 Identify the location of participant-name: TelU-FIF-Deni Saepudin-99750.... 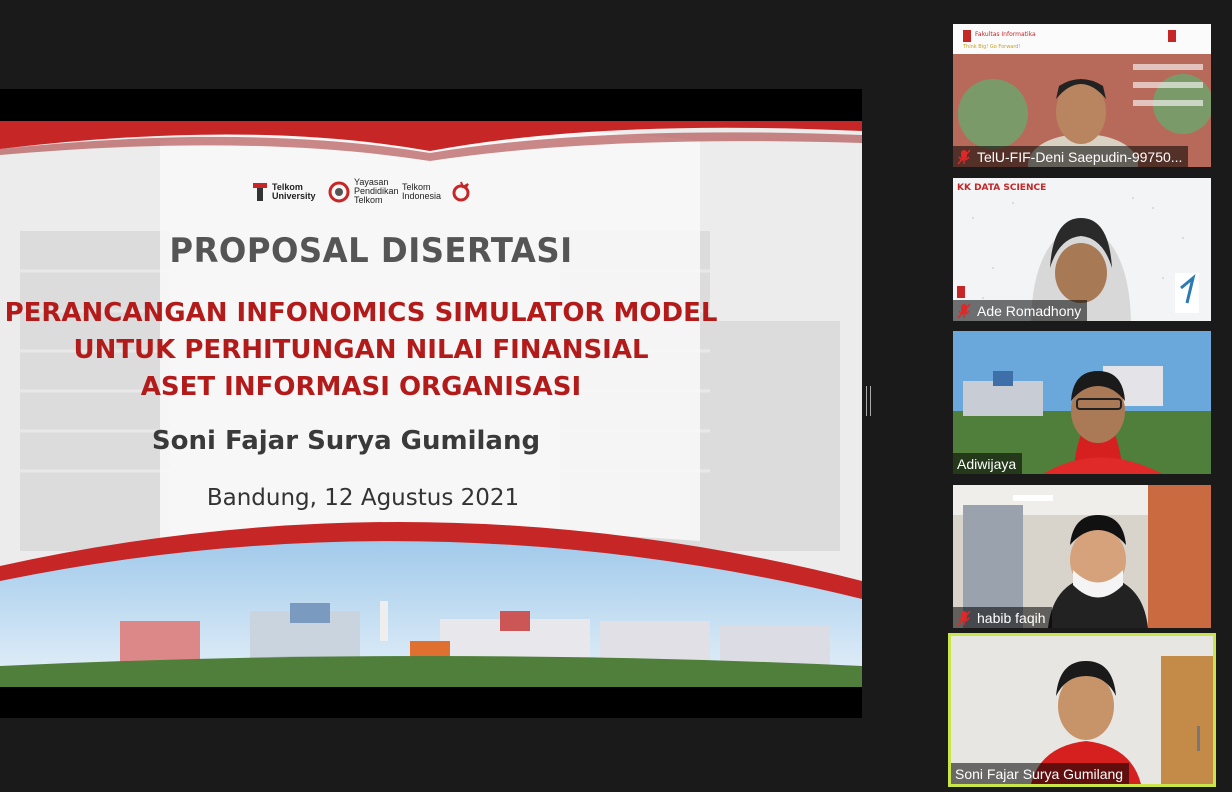
(1080, 156).